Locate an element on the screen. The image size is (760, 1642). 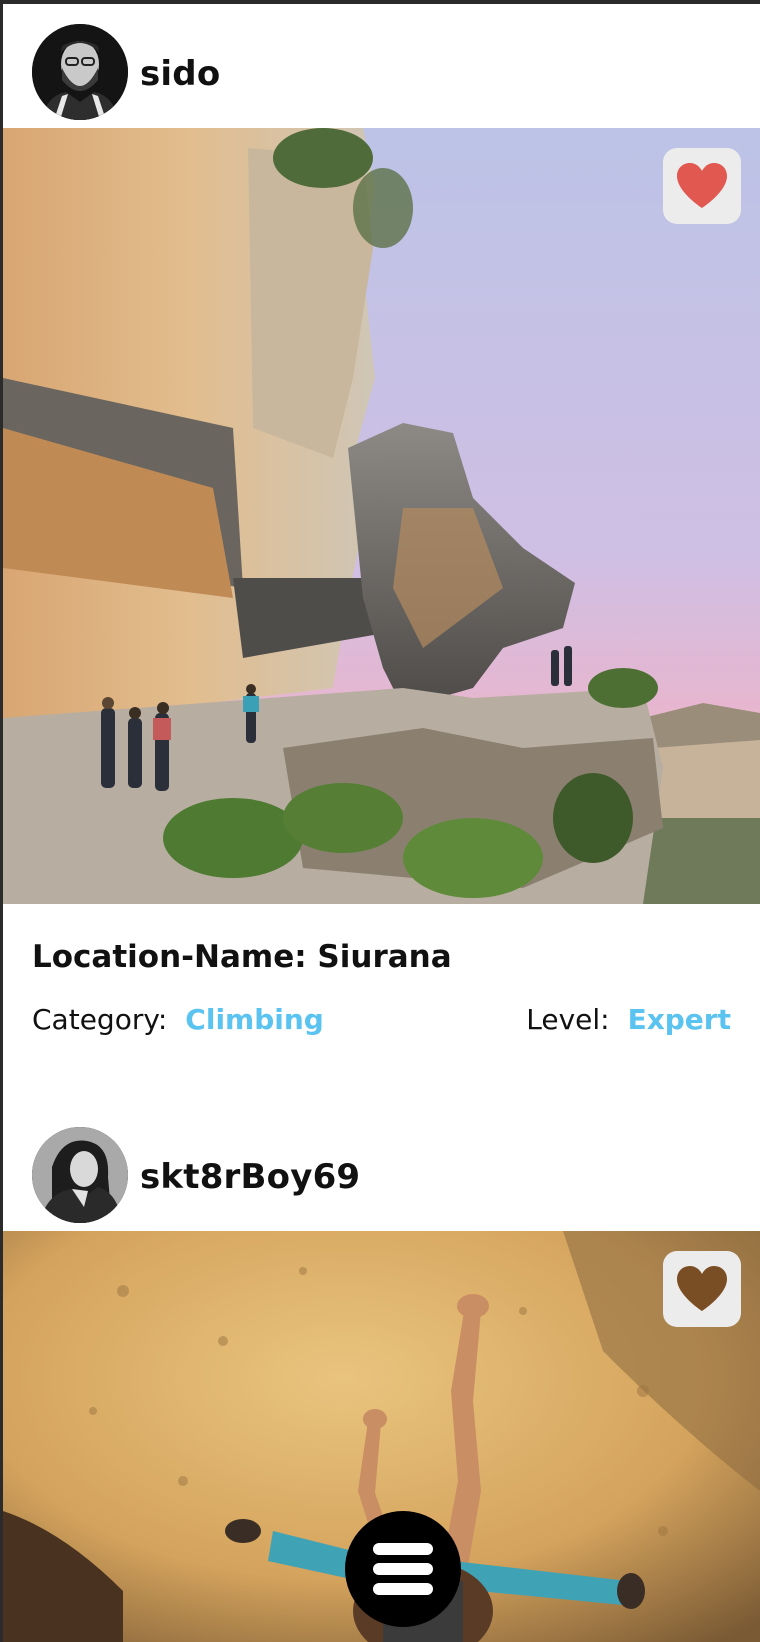
level-field: Level: Expert is located at coordinates (628, 1019).